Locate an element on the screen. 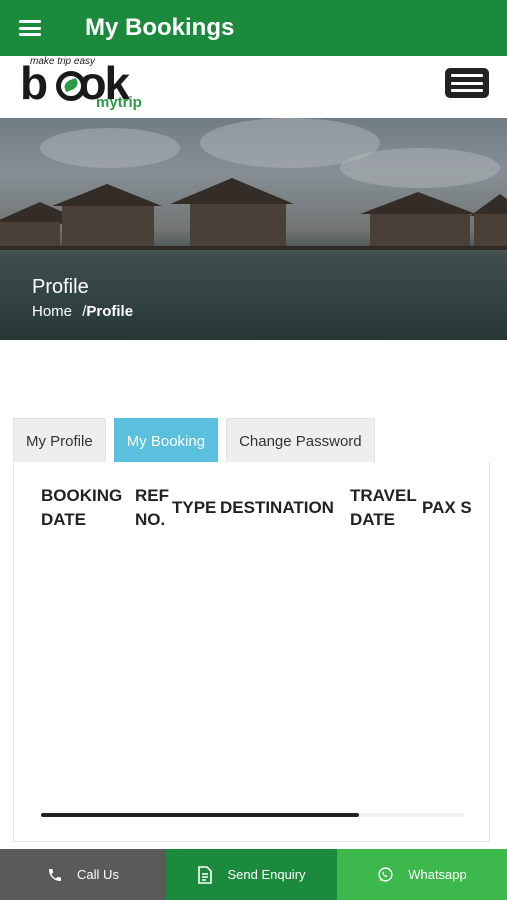 The height and width of the screenshot is (900, 507). page-title: Profile is located at coordinates (60, 287).